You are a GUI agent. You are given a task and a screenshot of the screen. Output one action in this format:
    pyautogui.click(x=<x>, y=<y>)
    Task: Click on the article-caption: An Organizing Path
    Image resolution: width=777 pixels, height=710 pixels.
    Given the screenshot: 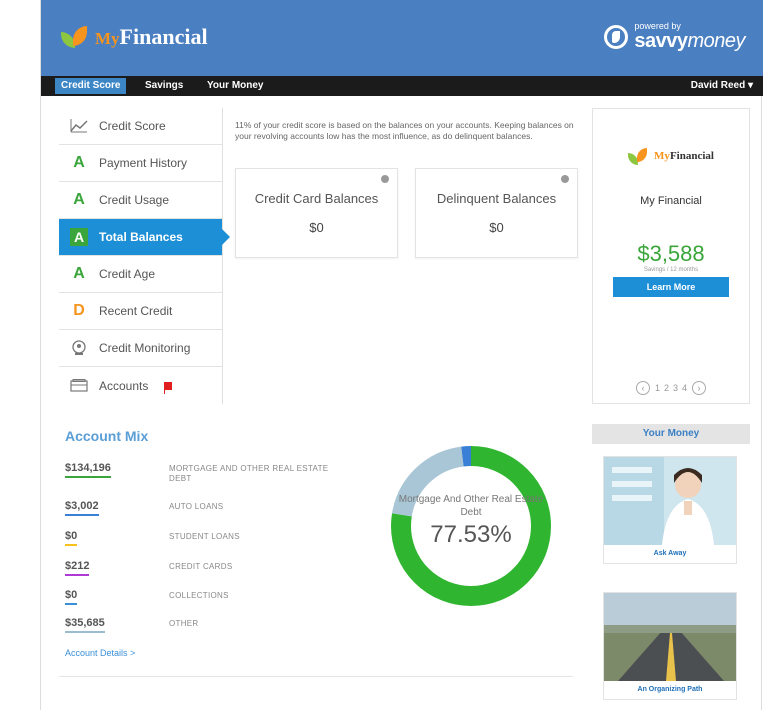 What is the action you would take?
    pyautogui.click(x=670, y=690)
    